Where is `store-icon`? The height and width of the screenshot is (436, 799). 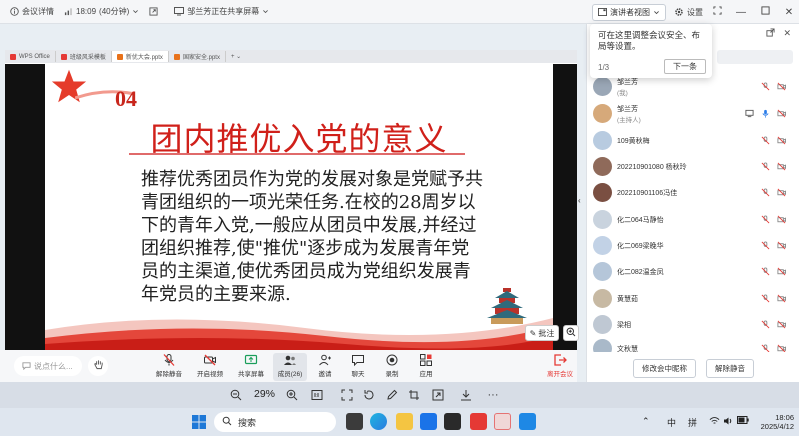 store-icon is located at coordinates (452, 421).